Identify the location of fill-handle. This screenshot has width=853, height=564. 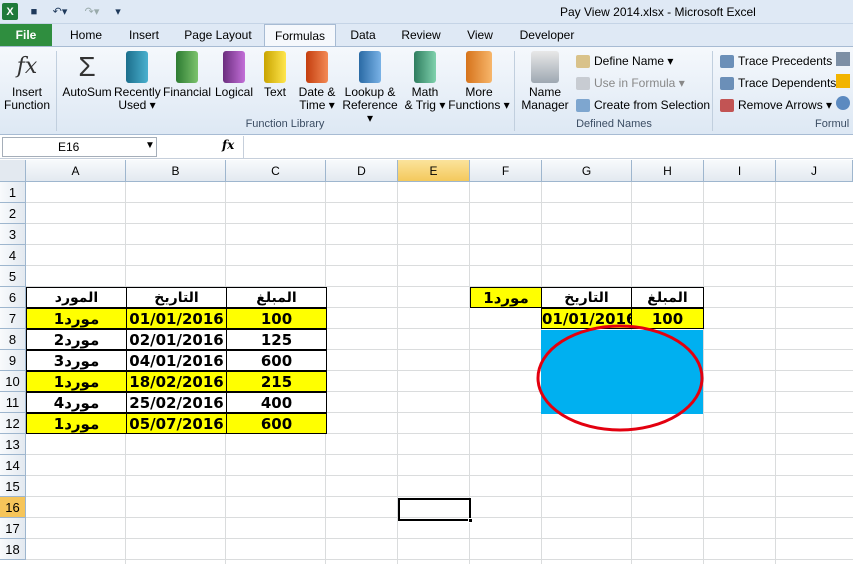
(470, 520).